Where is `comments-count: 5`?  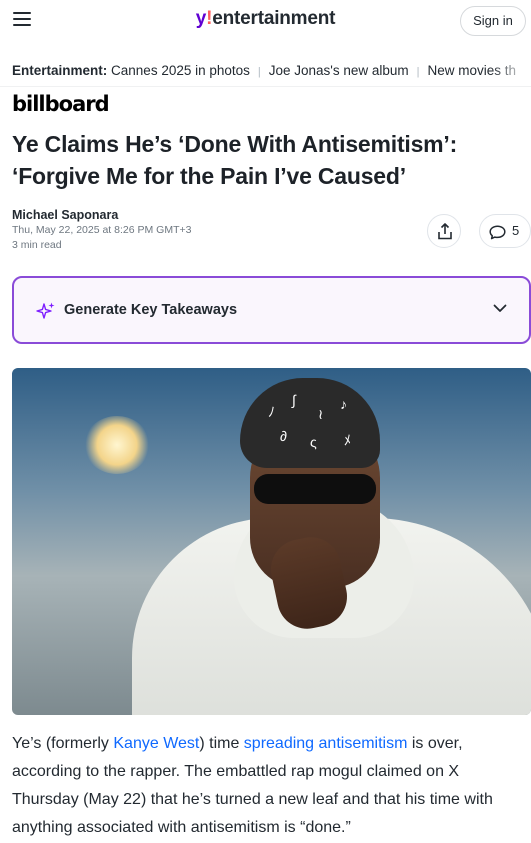 comments-count: 5 is located at coordinates (516, 230).